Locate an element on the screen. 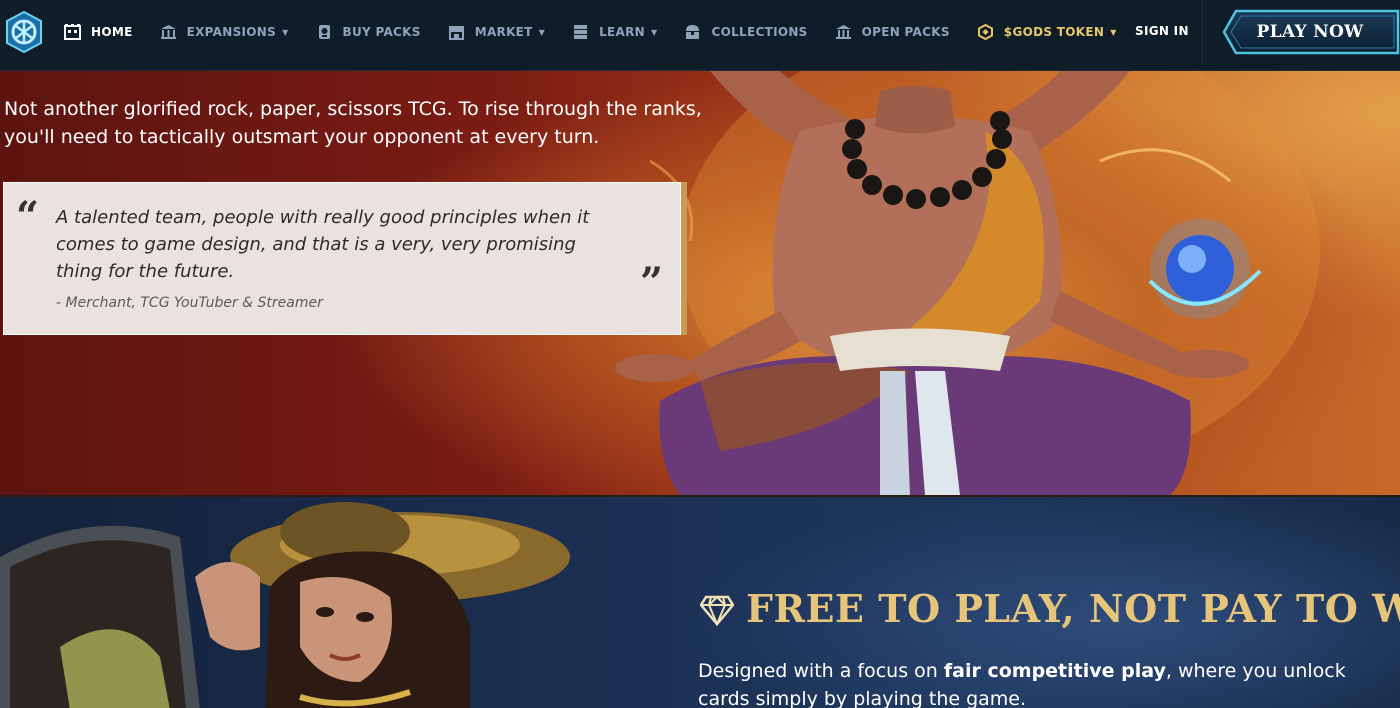 This screenshot has height=708, width=1400. bank-icon is located at coordinates (843, 32).